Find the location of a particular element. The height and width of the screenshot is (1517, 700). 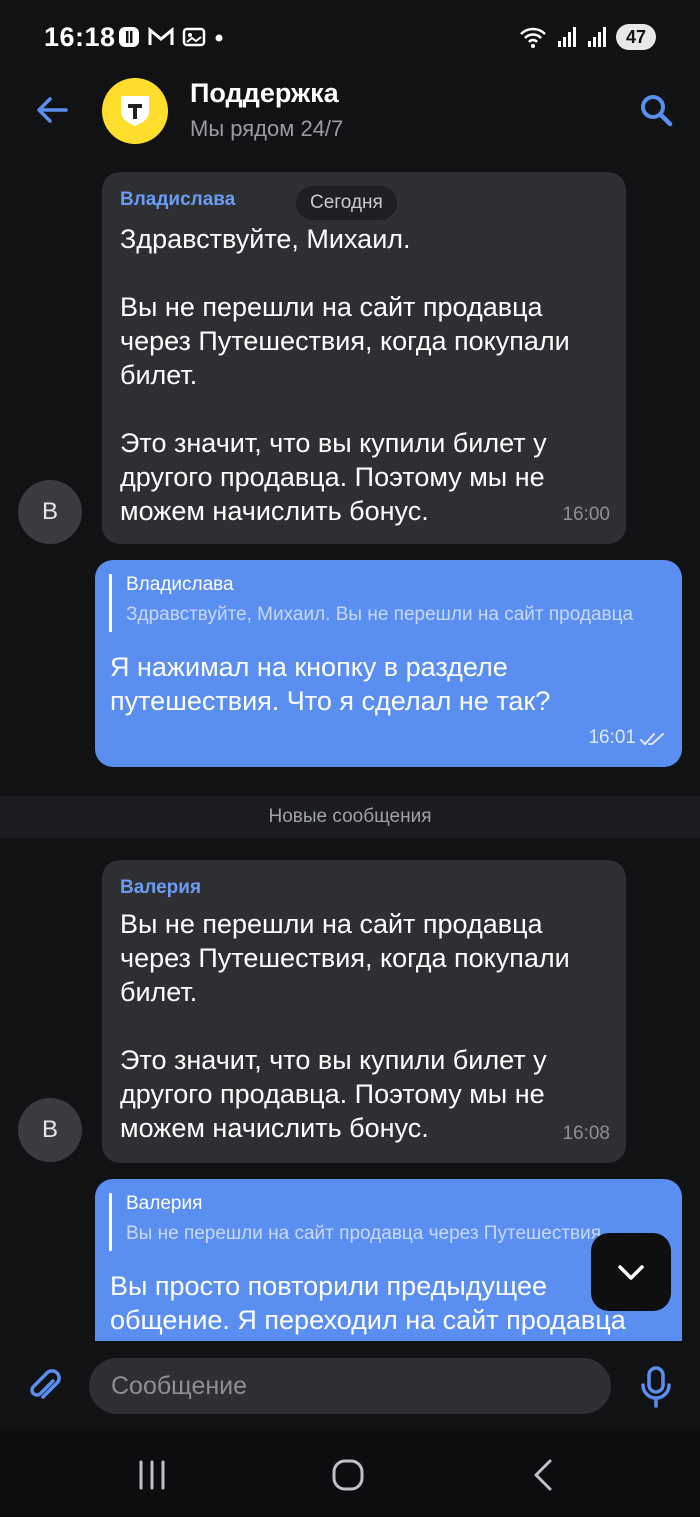

search-icon is located at coordinates (657, 111).